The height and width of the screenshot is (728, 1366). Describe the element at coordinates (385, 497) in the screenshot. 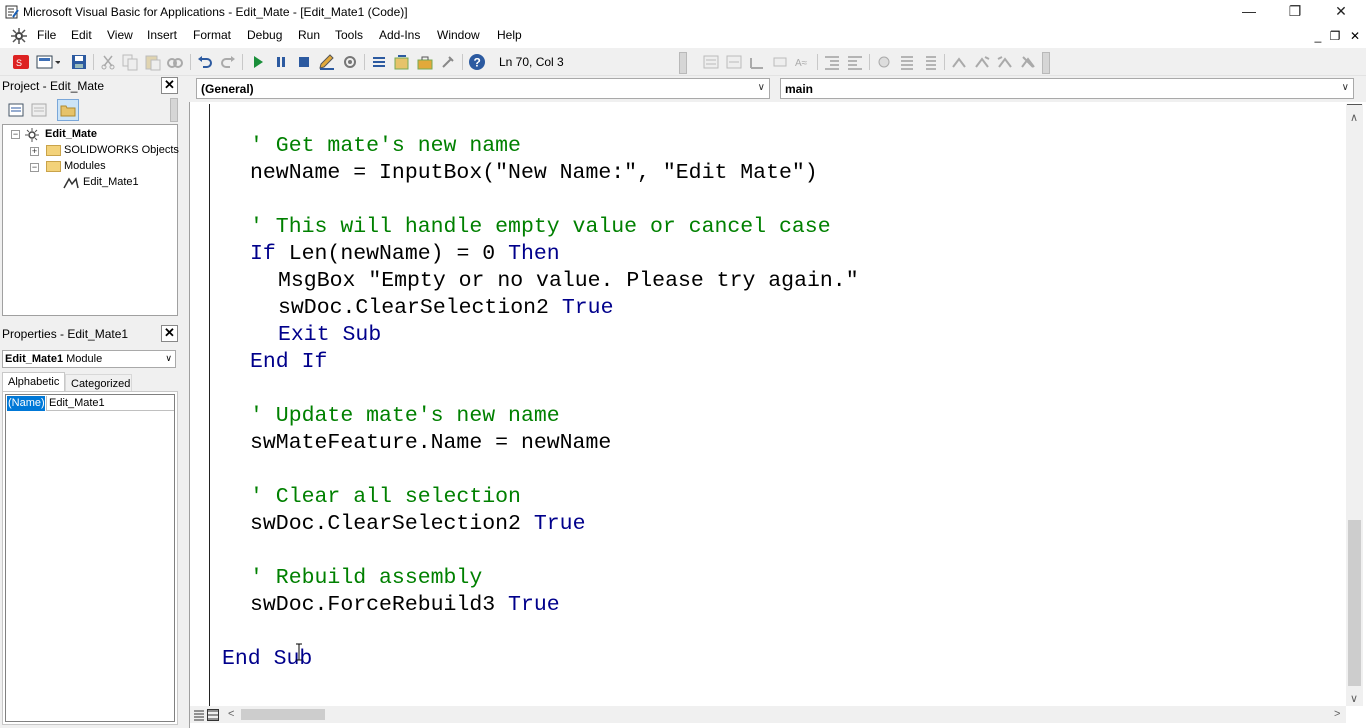

I see `code-line: ' Clear all selection` at that location.